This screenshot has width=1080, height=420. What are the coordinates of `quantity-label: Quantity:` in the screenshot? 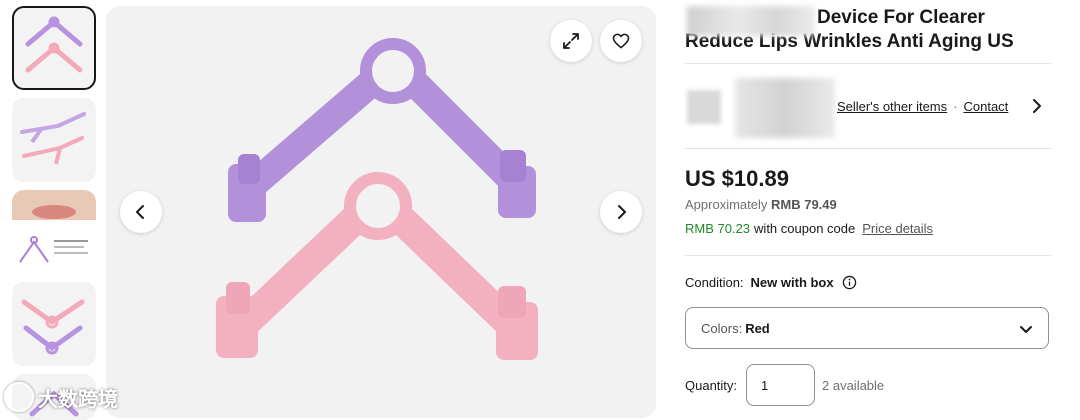 It's located at (711, 385).